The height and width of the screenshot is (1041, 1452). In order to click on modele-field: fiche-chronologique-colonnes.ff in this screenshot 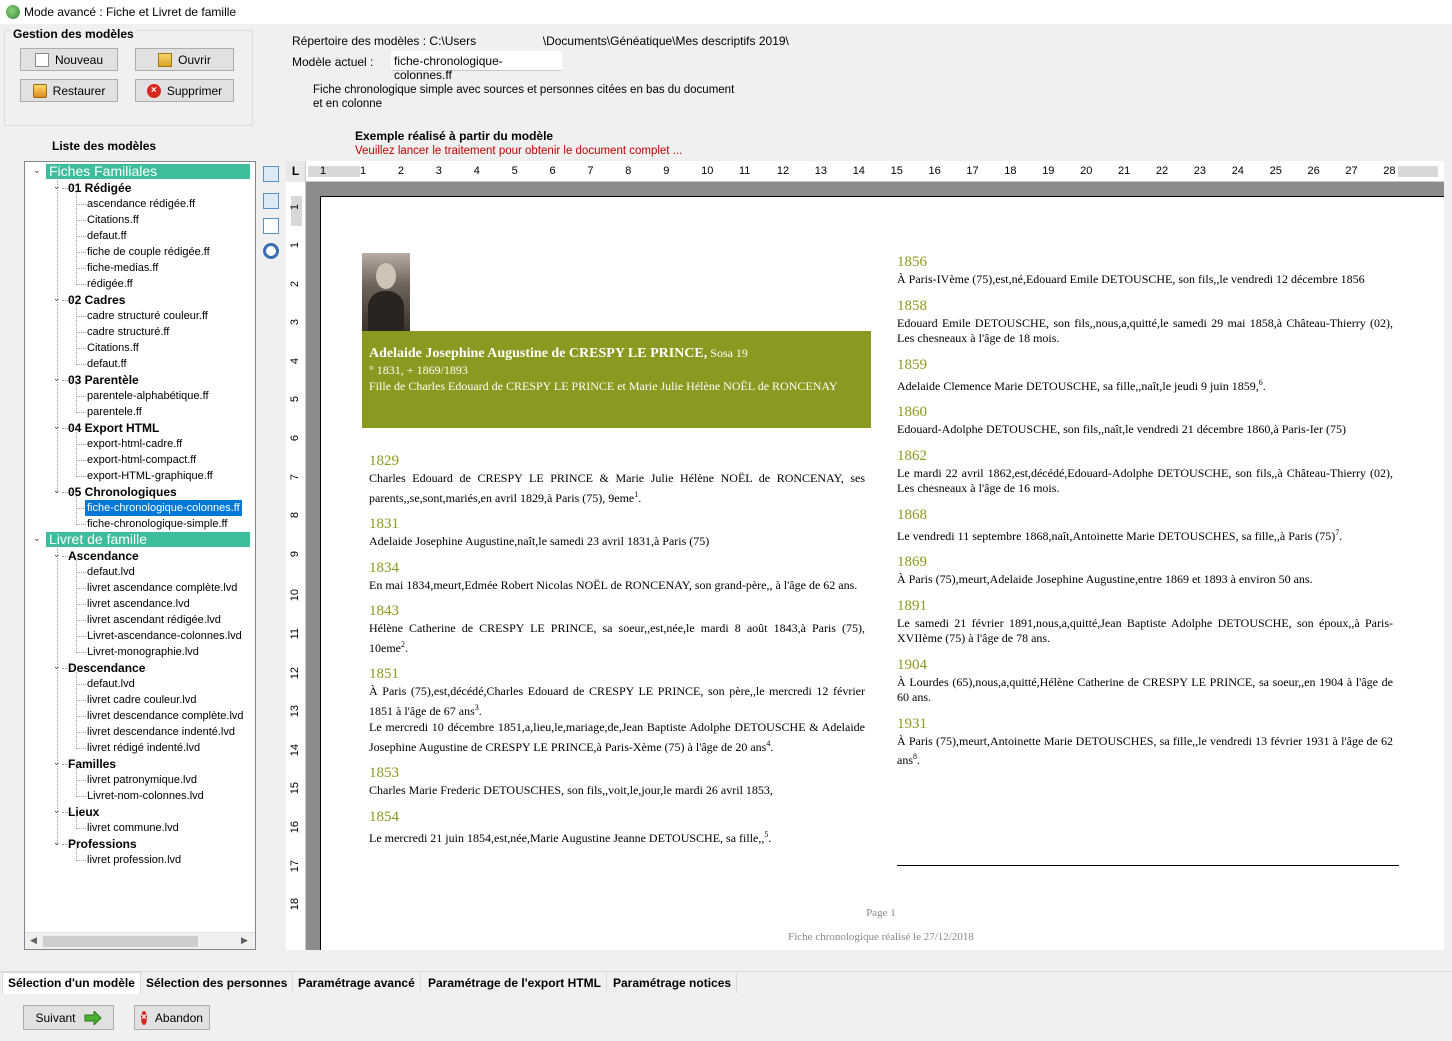, I will do `click(476, 66)`.